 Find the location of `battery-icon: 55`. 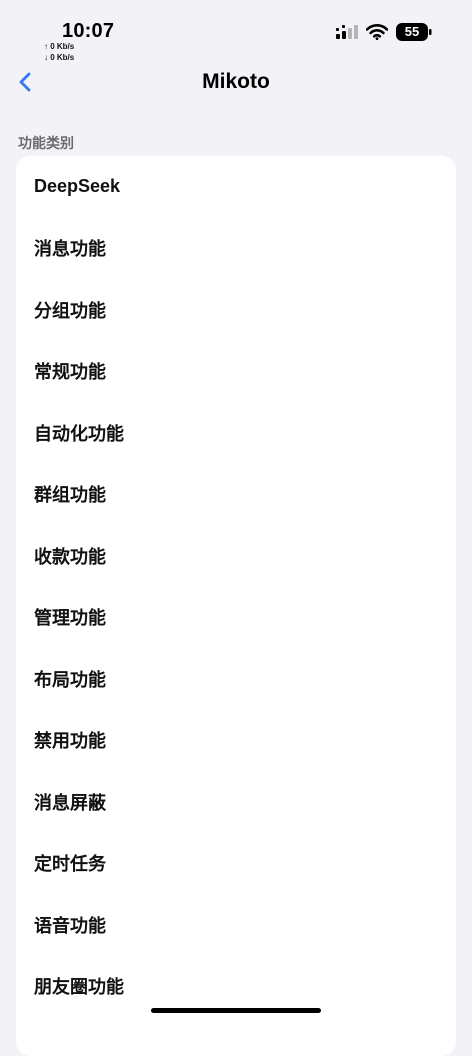

battery-icon: 55 is located at coordinates (414, 32).